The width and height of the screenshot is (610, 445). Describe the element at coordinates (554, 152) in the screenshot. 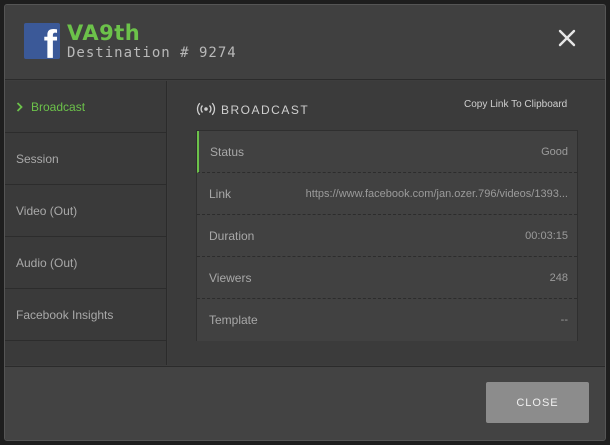

I see `status-value: Good` at that location.